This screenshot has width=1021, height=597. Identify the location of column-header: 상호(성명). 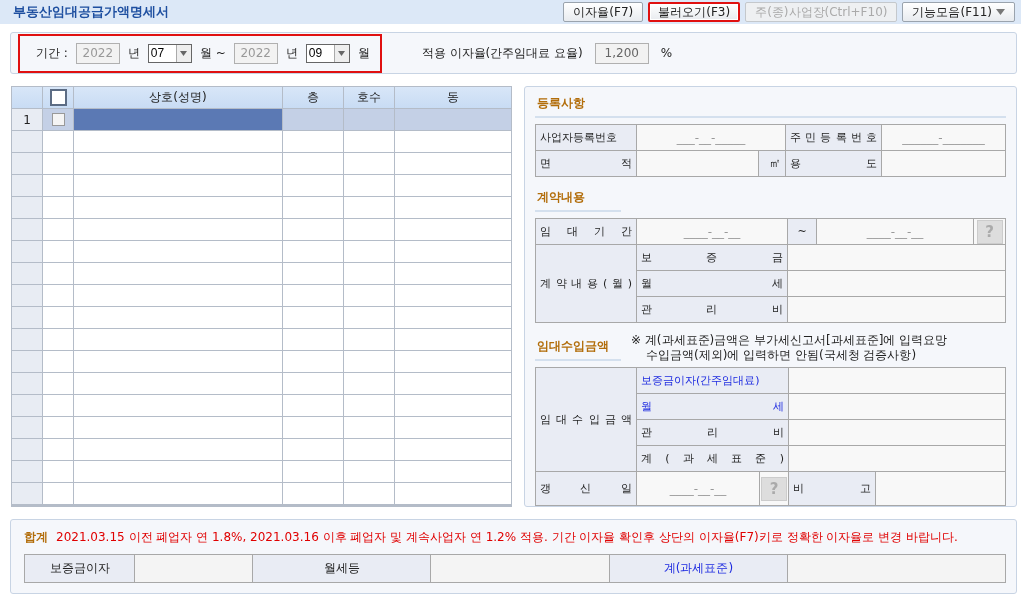
(178, 97).